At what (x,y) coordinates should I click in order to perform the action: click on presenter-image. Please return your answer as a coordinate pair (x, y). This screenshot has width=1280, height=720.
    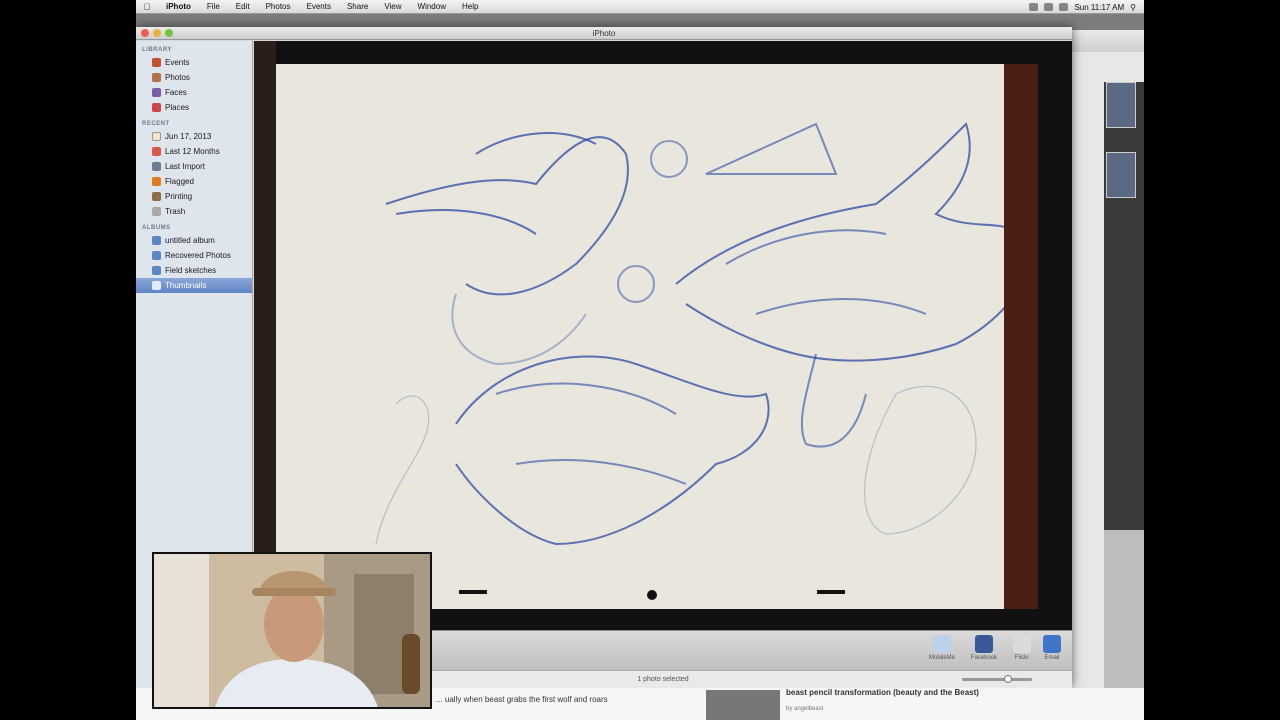
    Looking at the image, I should click on (292, 630).